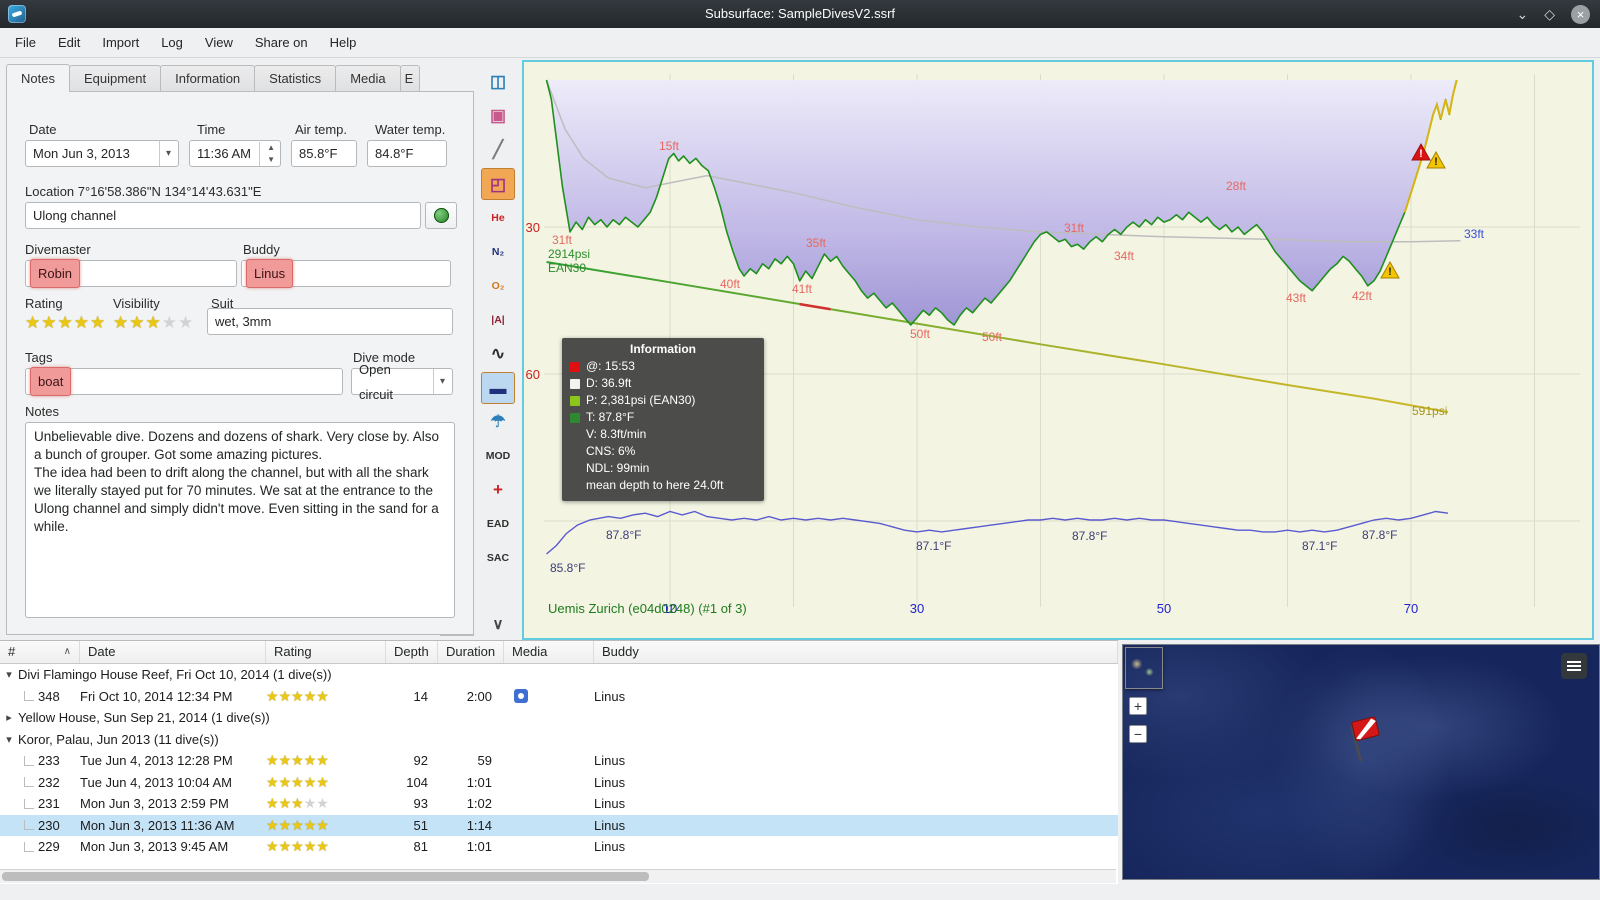  Describe the element at coordinates (610, 760) in the screenshot. I see `dive-buddy: Linus` at that location.